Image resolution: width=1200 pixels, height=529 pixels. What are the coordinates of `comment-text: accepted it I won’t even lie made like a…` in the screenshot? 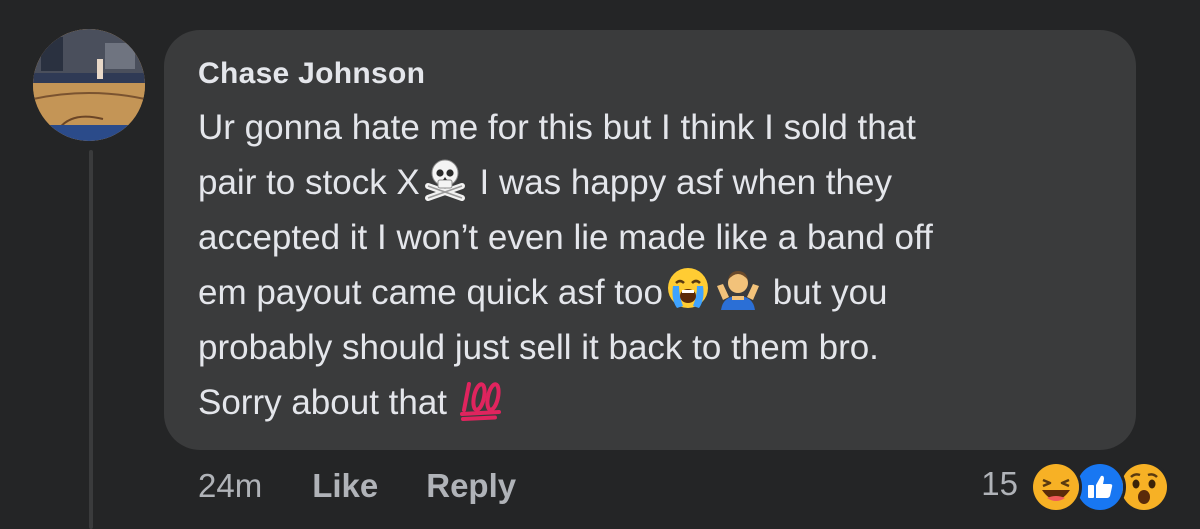 It's located at (565, 237).